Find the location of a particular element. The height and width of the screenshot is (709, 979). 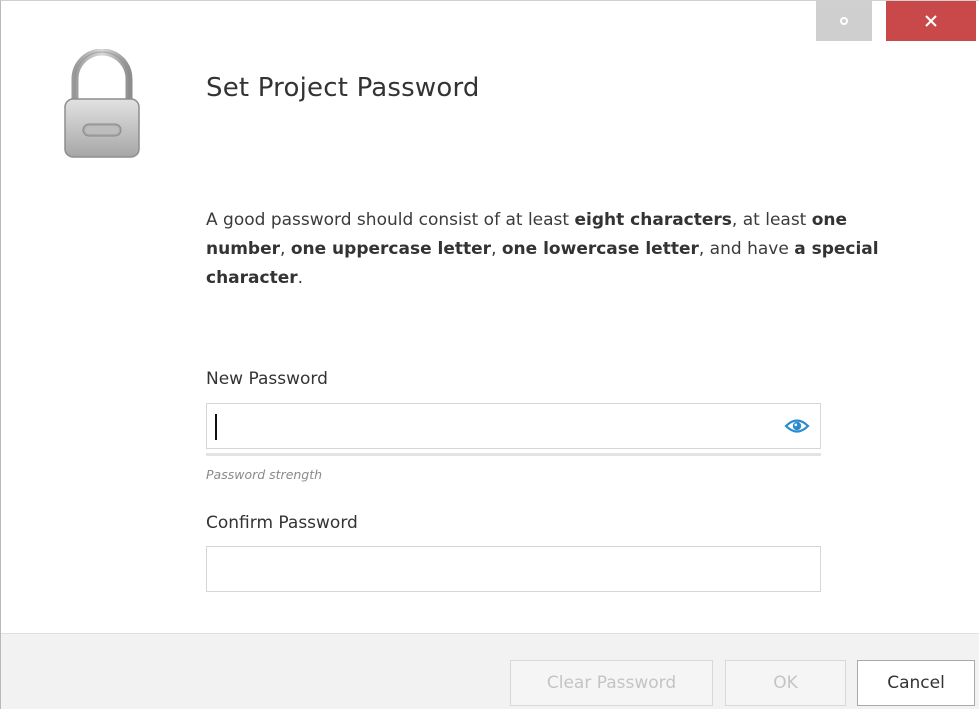

new-password-label: New Password is located at coordinates (267, 379).